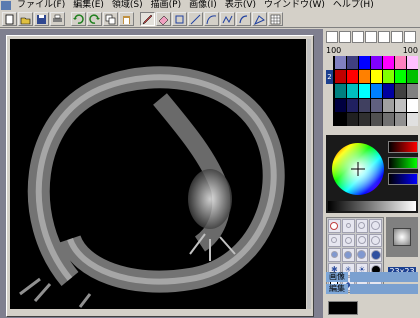 The image size is (420, 318). What do you see at coordinates (375, 255) in the screenshot?
I see `tool-fill-dot` at bounding box center [375, 255].